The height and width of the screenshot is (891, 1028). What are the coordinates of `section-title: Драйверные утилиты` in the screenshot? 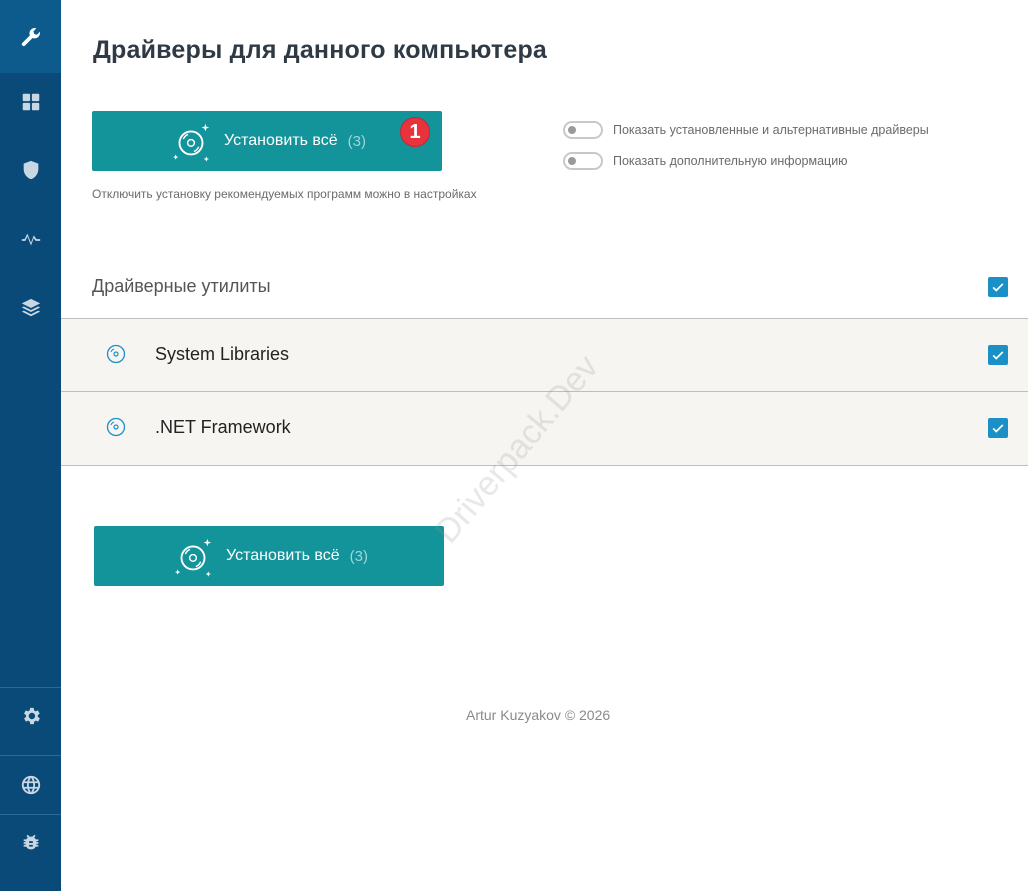 It's located at (181, 286).